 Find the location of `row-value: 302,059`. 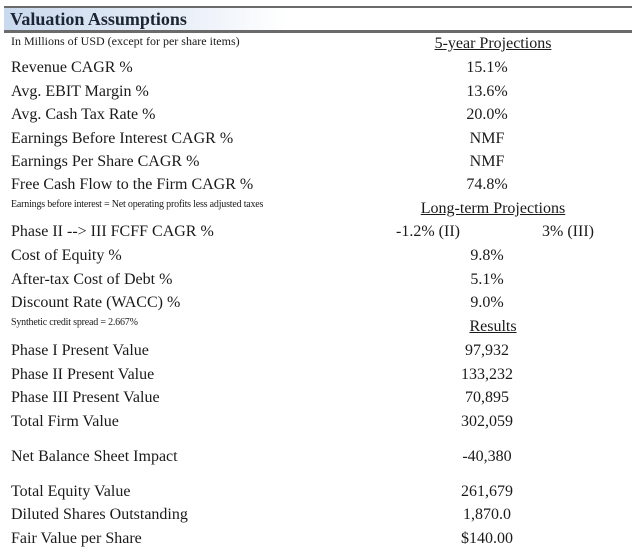

row-value: 302,059 is located at coordinates (487, 421).